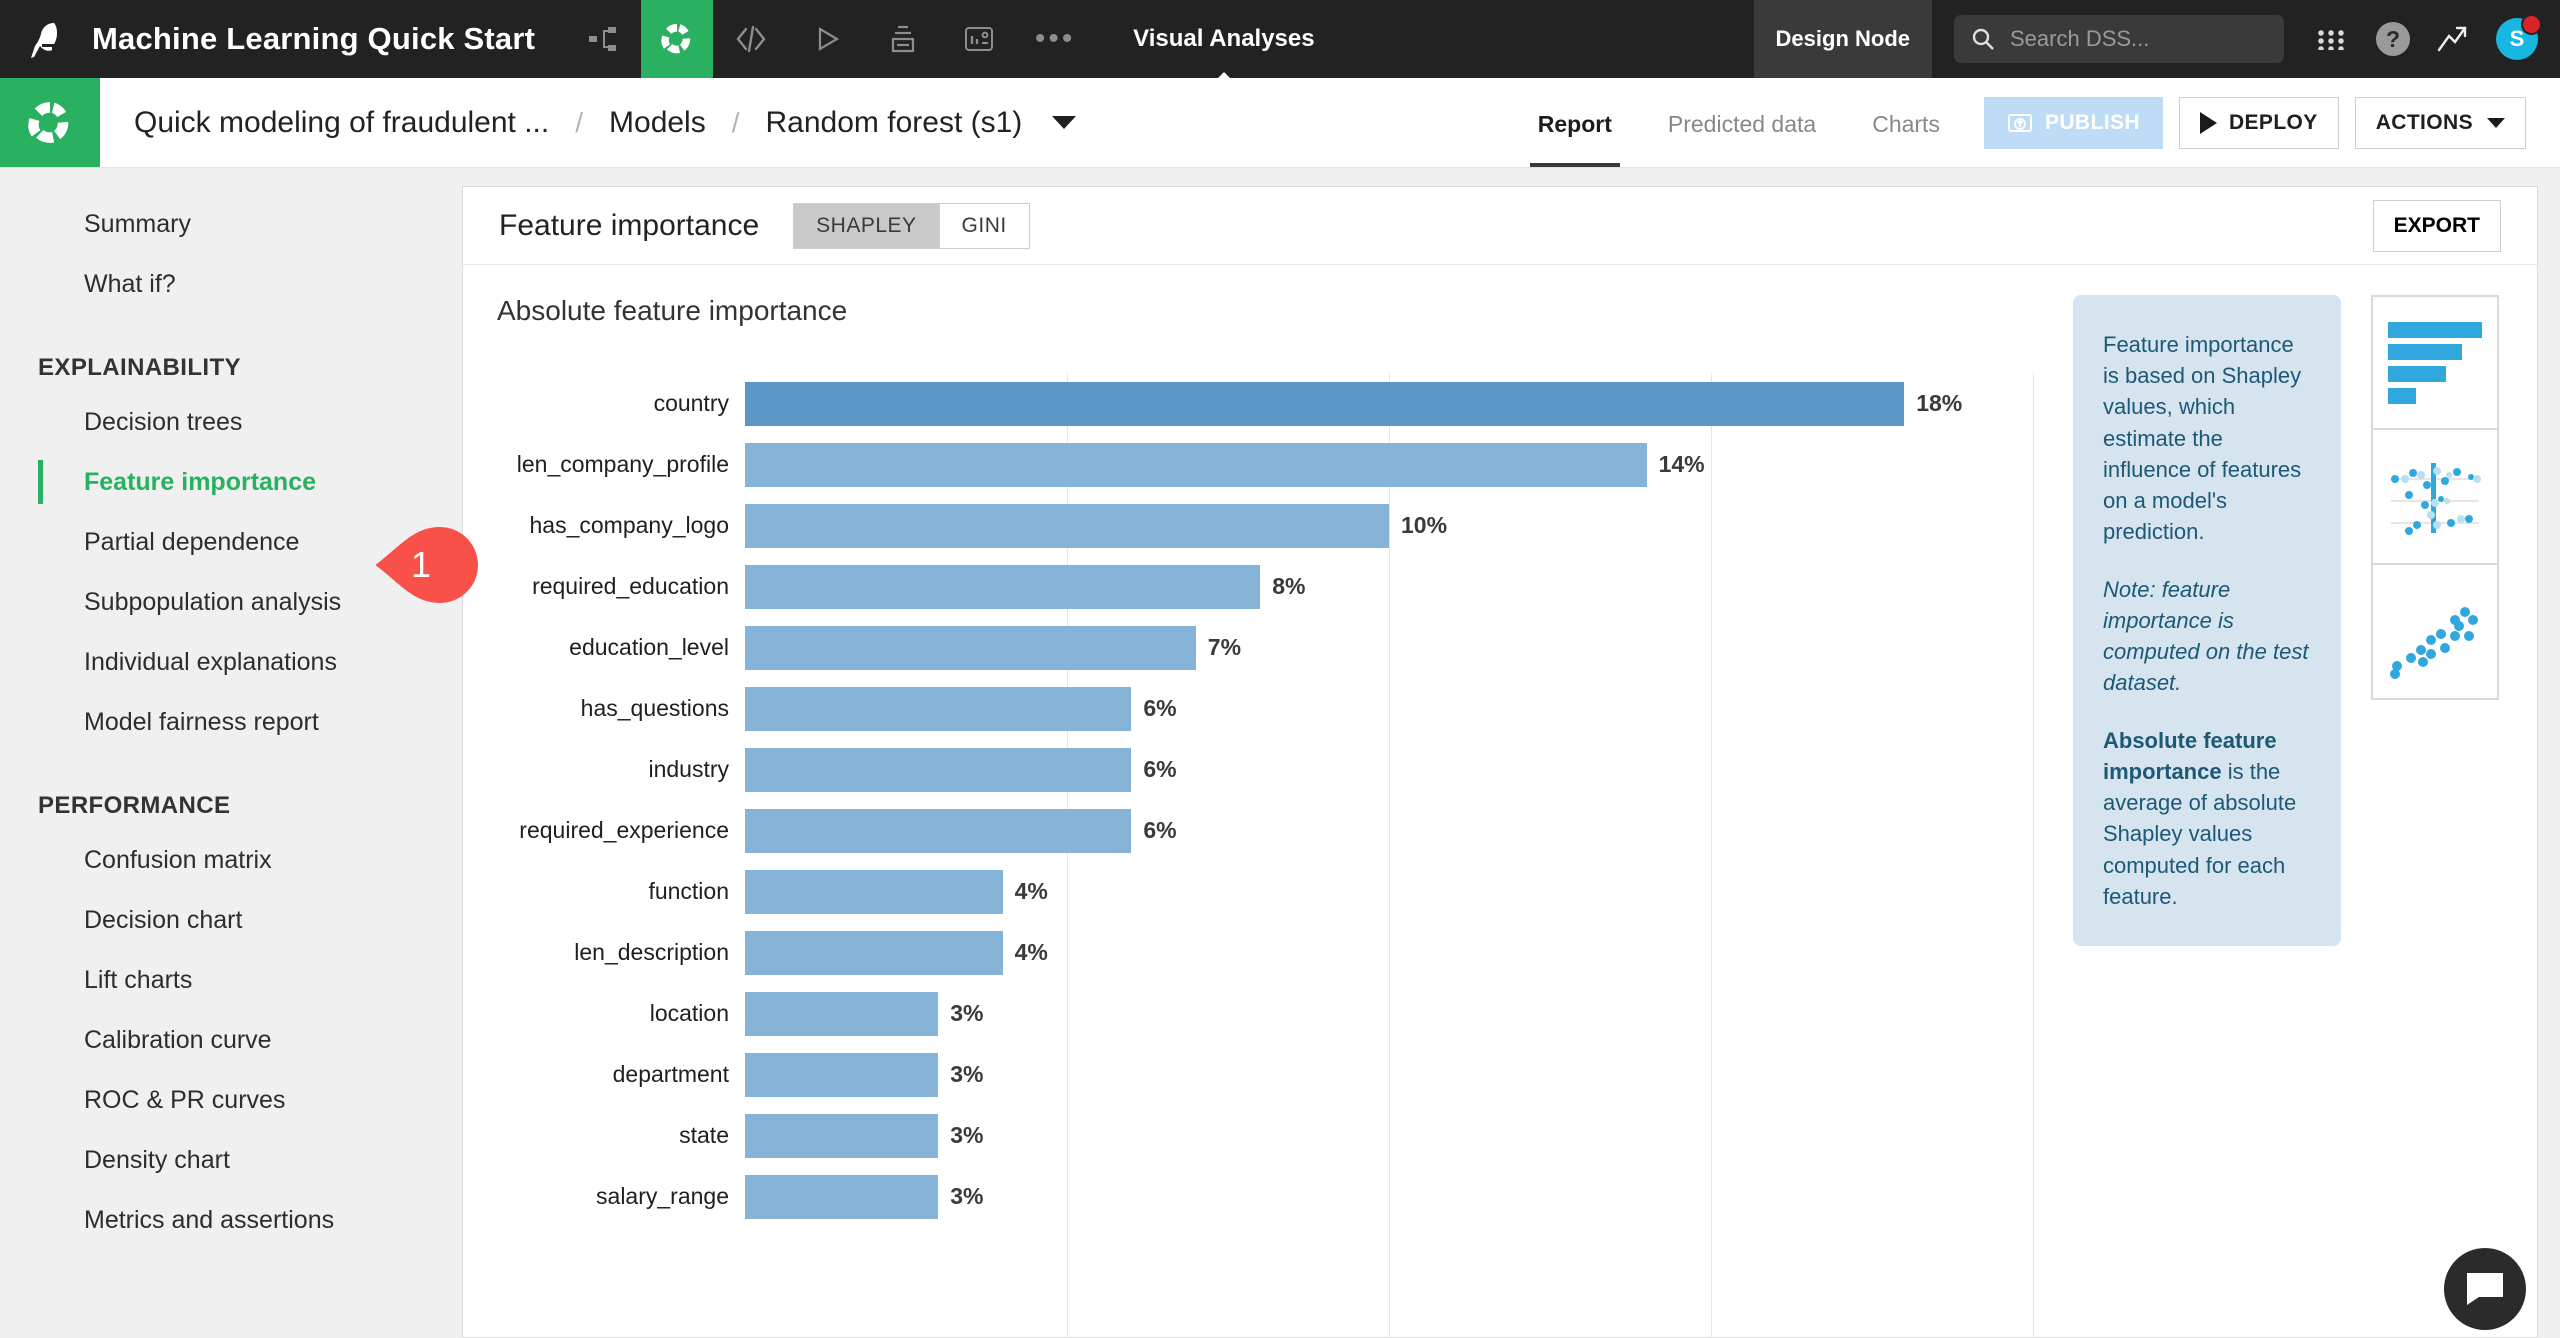  I want to click on run-icon, so click(827, 39).